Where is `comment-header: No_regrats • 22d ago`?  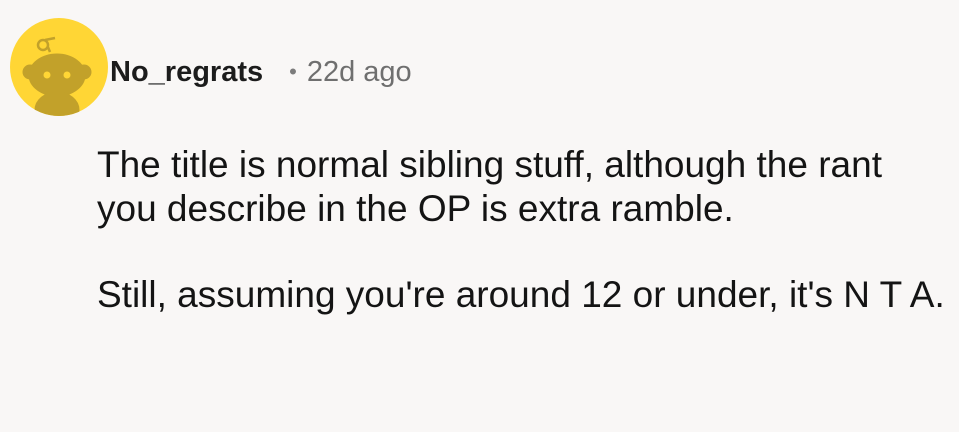
comment-header: No_regrats • 22d ago is located at coordinates (261, 72).